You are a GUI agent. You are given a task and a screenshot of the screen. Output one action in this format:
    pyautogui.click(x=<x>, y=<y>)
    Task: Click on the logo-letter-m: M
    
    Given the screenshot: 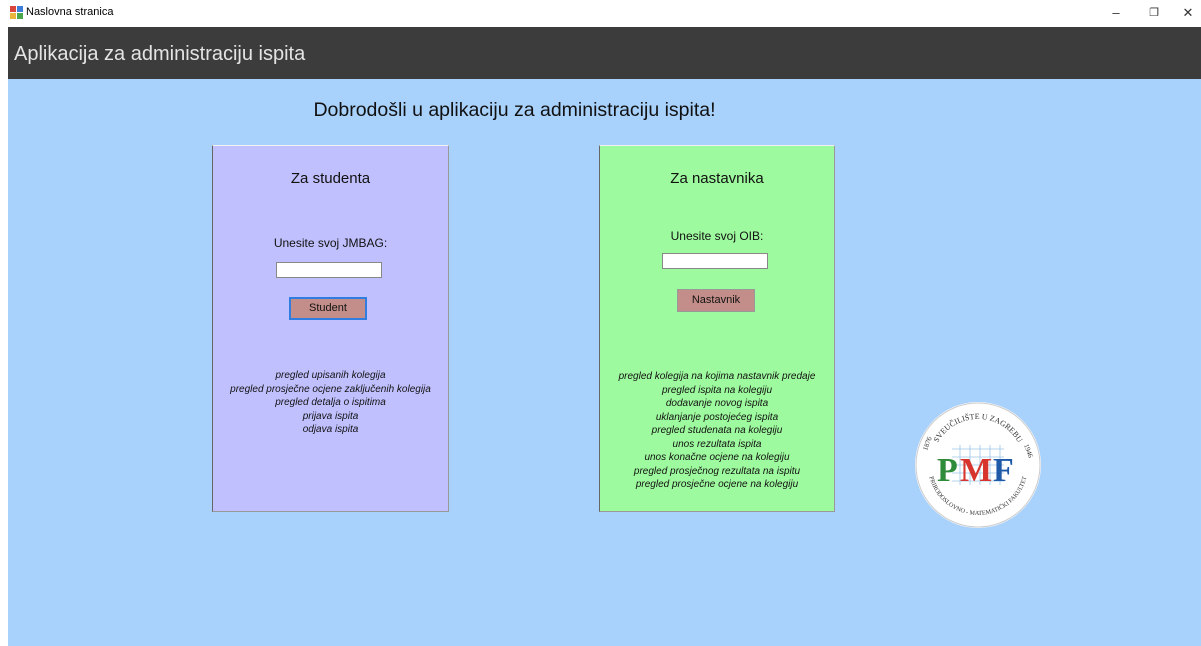 What is the action you would take?
    pyautogui.click(x=976, y=470)
    